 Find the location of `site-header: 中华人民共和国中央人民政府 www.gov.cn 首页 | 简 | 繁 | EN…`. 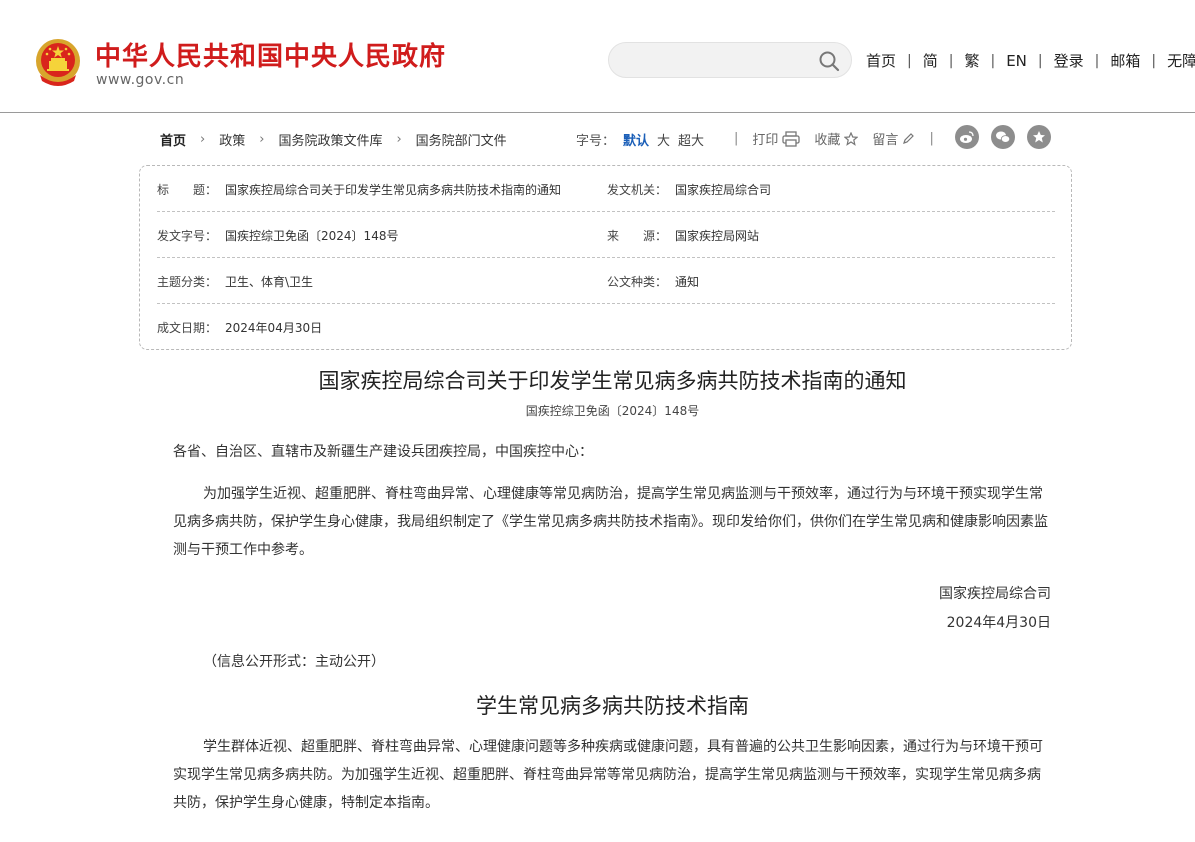

site-header: 中华人民共和国中央人民政府 www.gov.cn 首页 | 简 | 繁 | EN… is located at coordinates (597, 56).